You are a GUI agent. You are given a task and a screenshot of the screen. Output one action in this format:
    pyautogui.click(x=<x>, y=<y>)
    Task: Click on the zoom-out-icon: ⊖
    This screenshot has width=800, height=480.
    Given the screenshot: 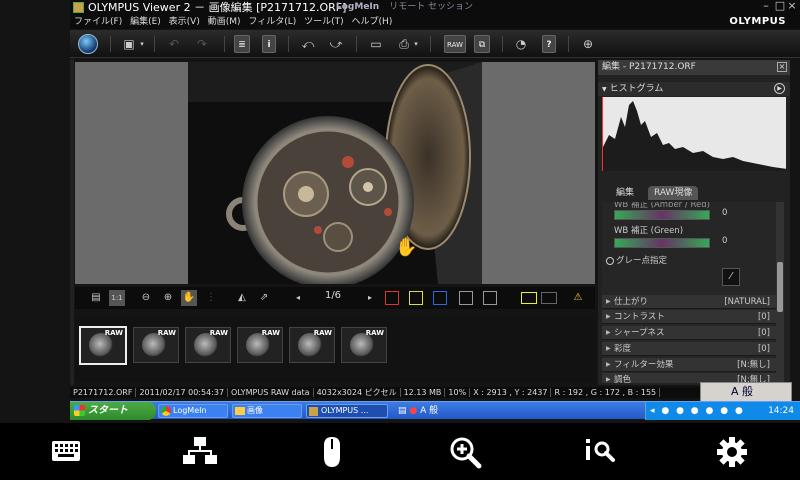 What is the action you would take?
    pyautogui.click(x=146, y=298)
    